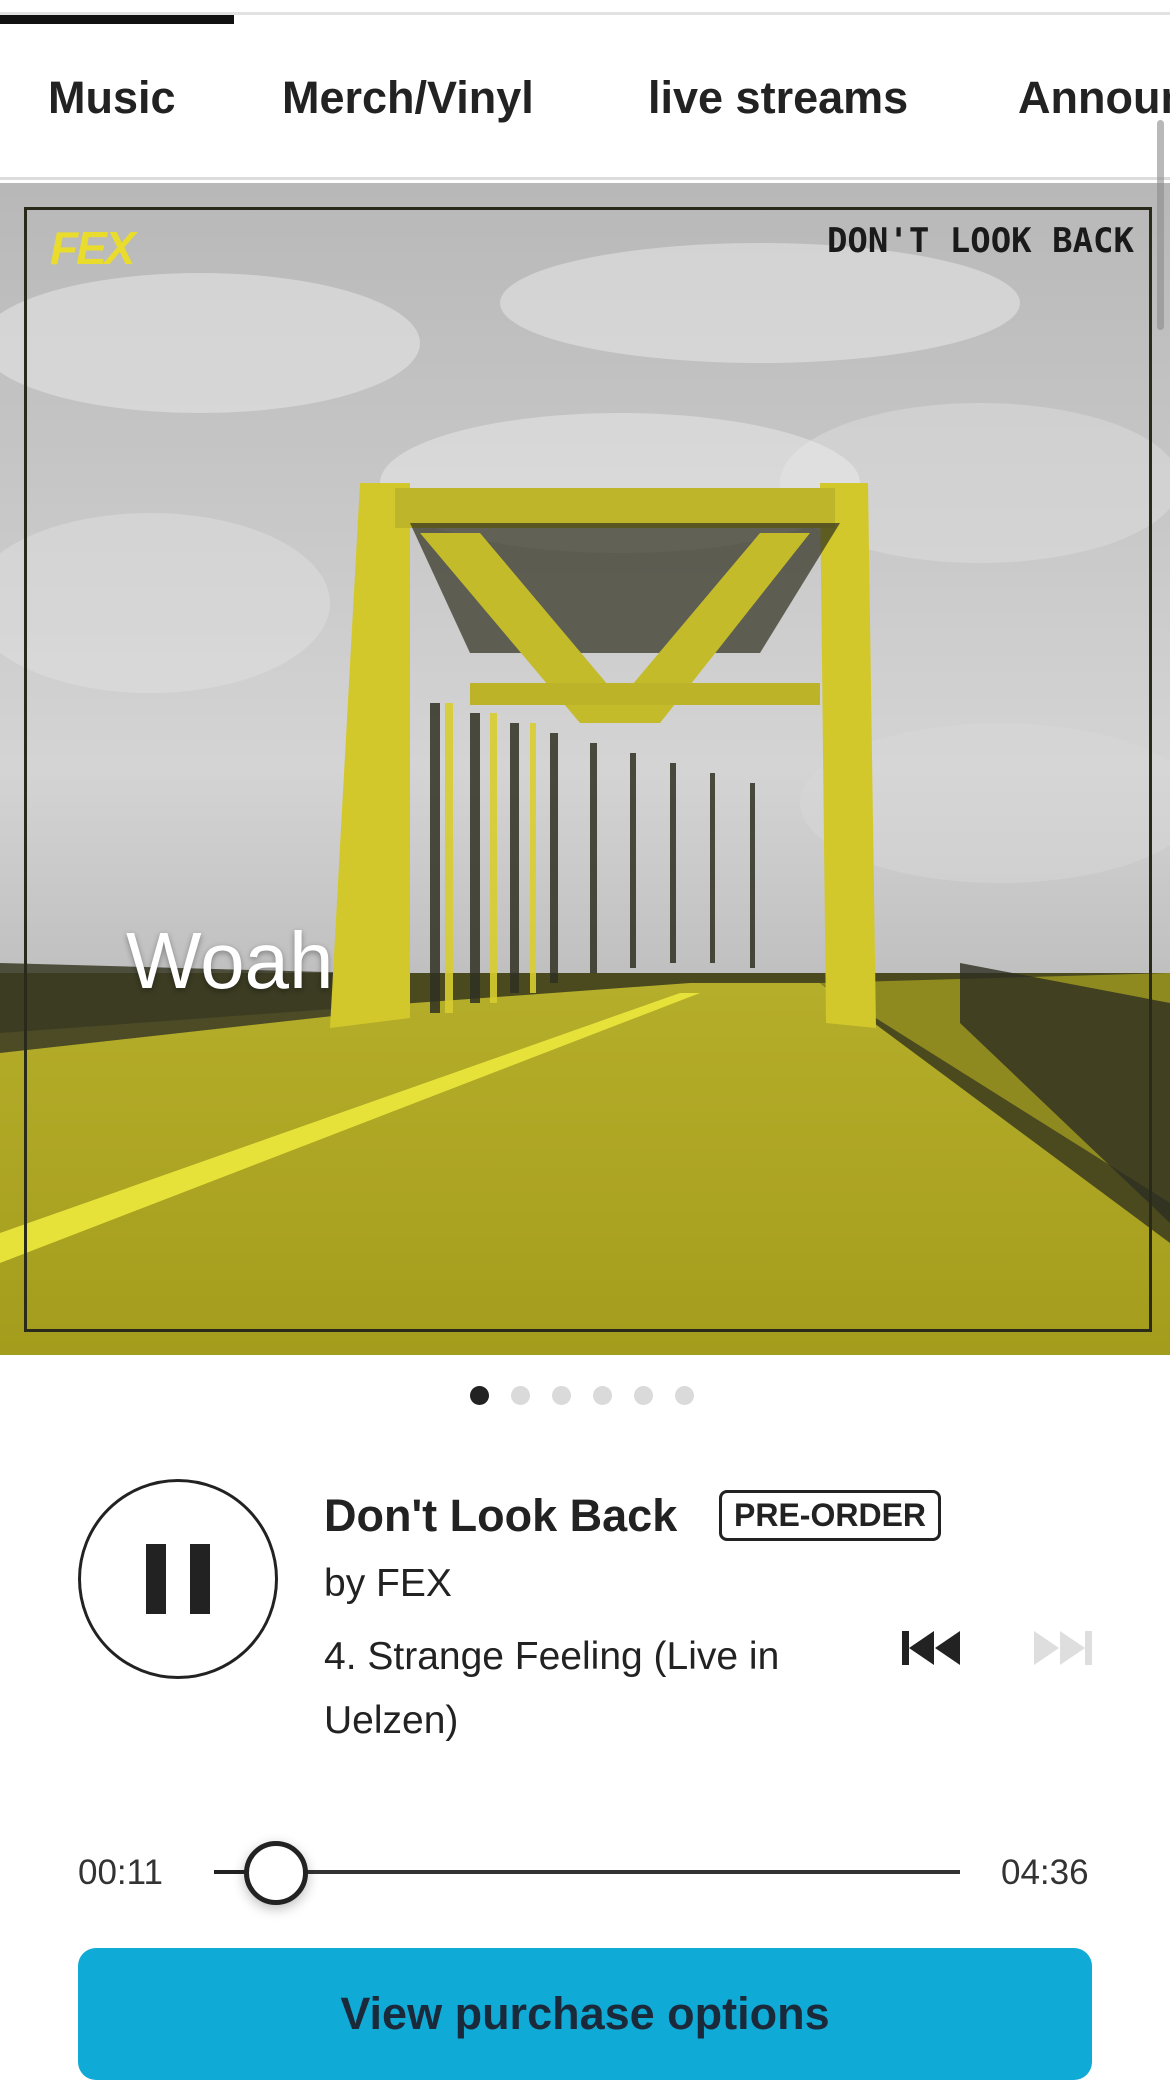 This screenshot has height=2080, width=1170. Describe the element at coordinates (408, 98) in the screenshot. I see `tab-merch-vinyl: Merch/Vinyl` at that location.